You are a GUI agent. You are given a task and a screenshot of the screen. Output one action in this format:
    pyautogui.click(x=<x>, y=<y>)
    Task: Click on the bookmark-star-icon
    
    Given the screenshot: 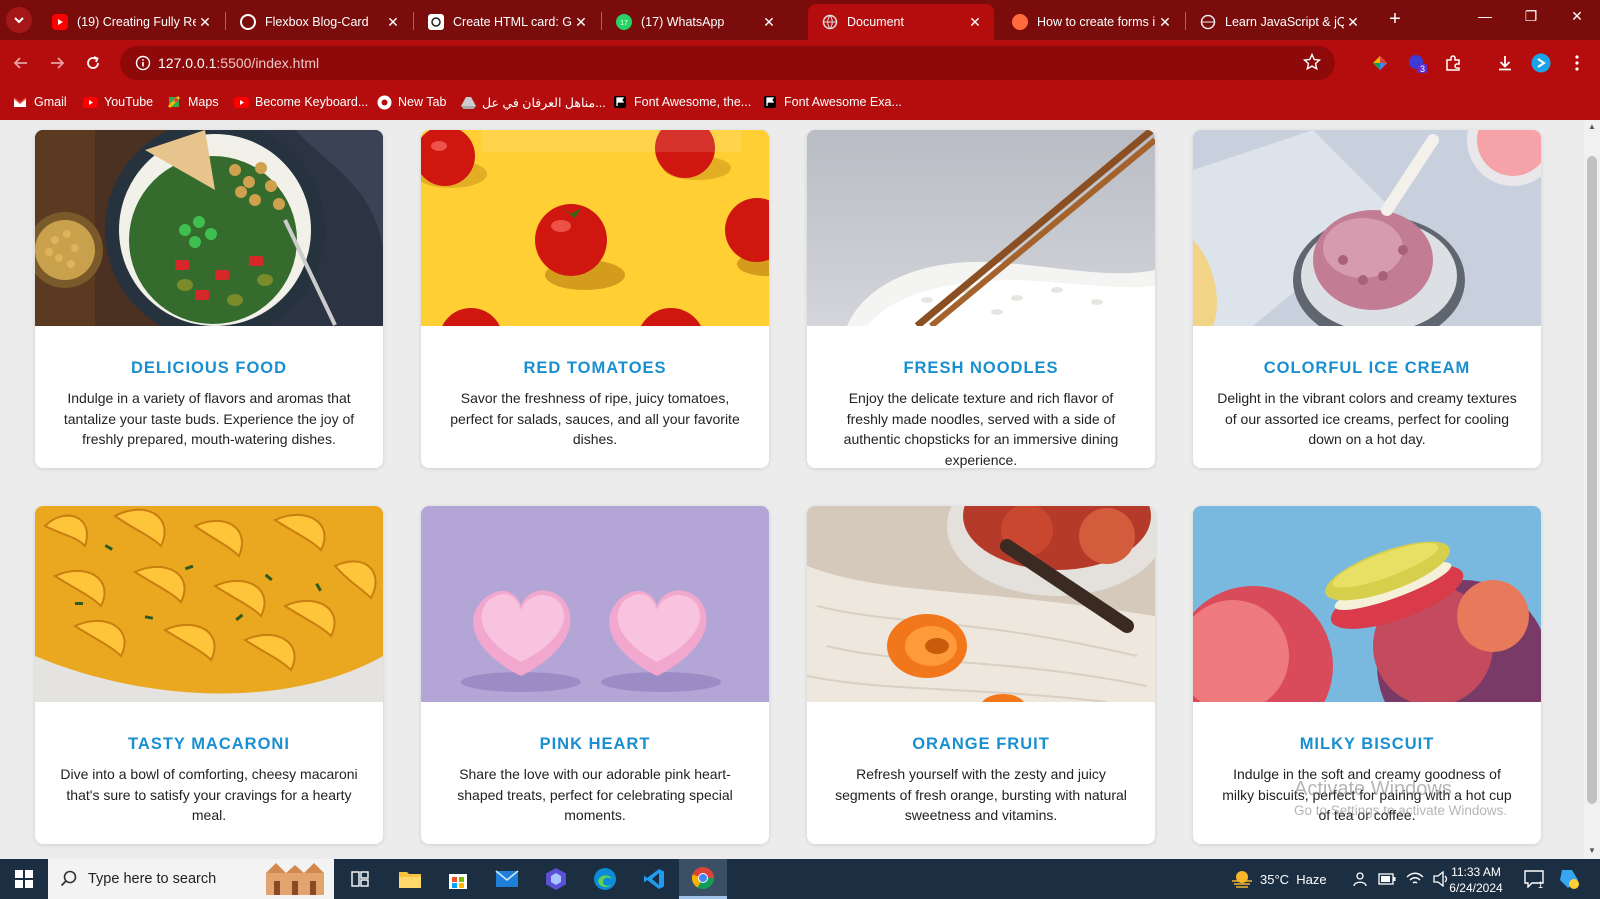 What is the action you would take?
    pyautogui.click(x=1312, y=64)
    